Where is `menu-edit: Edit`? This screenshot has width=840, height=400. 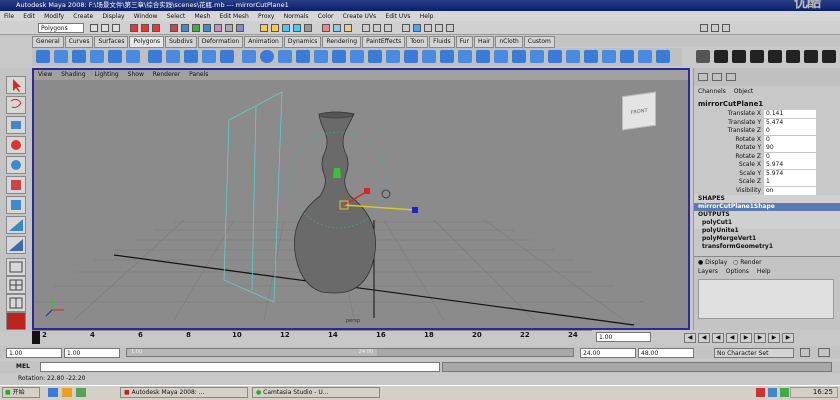 menu-edit: Edit is located at coordinates (29, 16).